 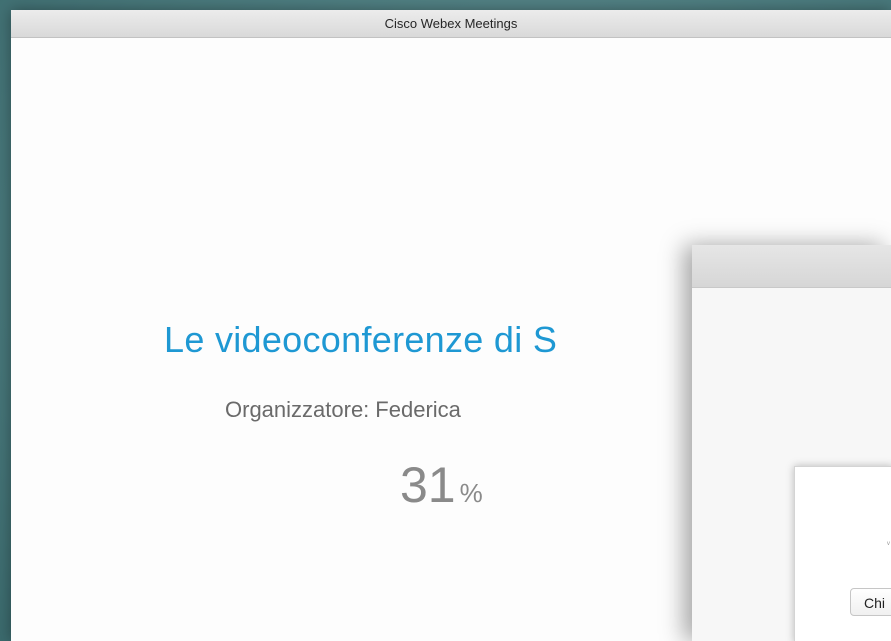 I want to click on close-button: Chi, so click(x=870, y=602).